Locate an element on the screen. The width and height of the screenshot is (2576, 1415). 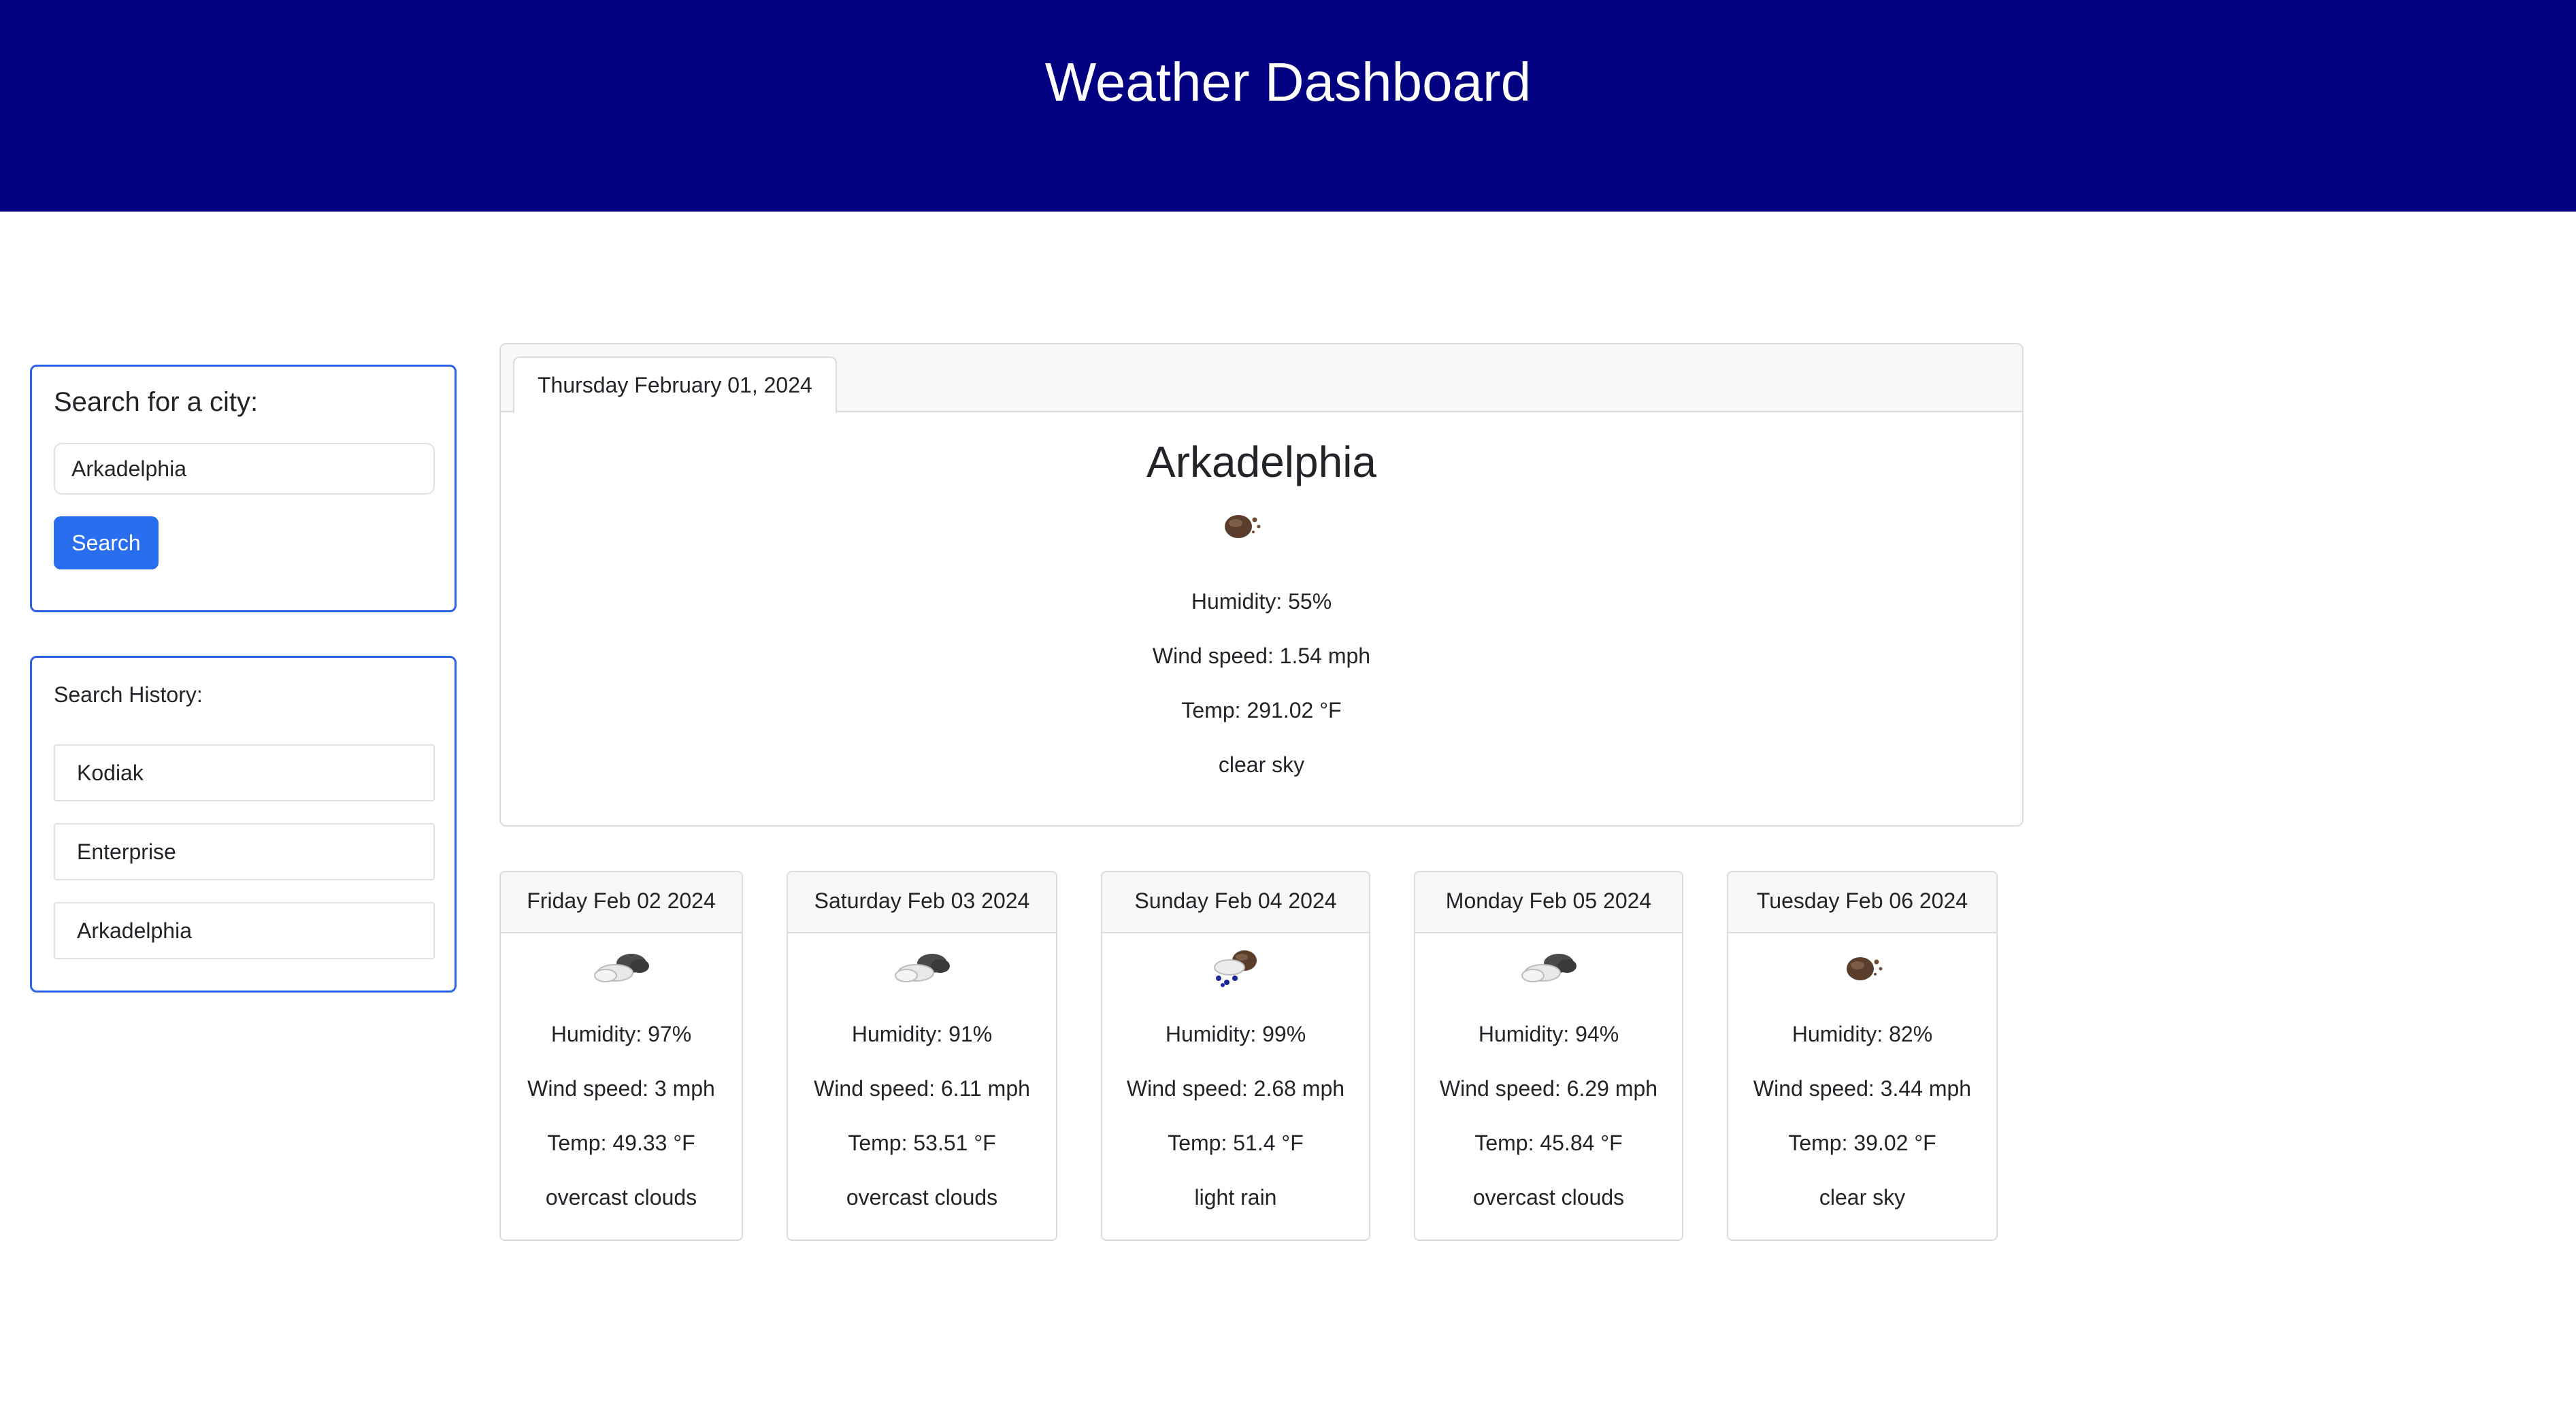
forecast-wind-speed: Wind speed: 6.29 mph is located at coordinates (1549, 1089).